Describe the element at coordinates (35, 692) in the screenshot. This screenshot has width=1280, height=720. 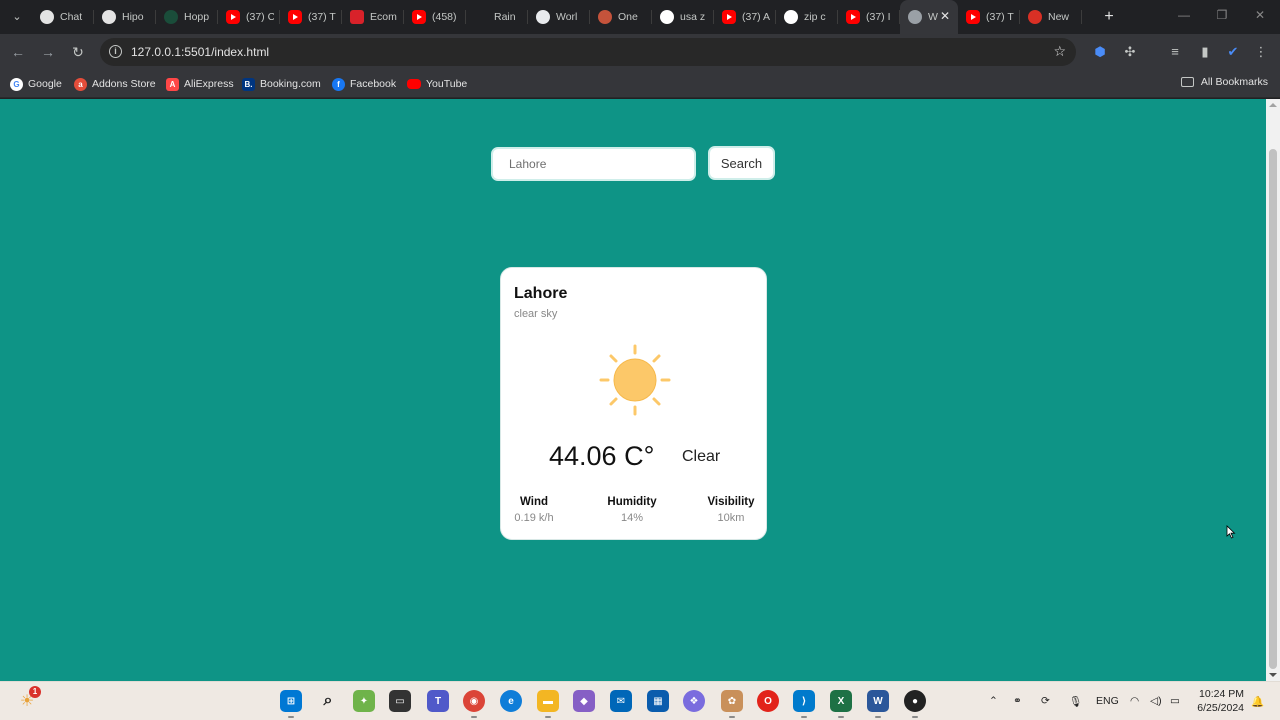
I see `notification-badge: 1` at that location.